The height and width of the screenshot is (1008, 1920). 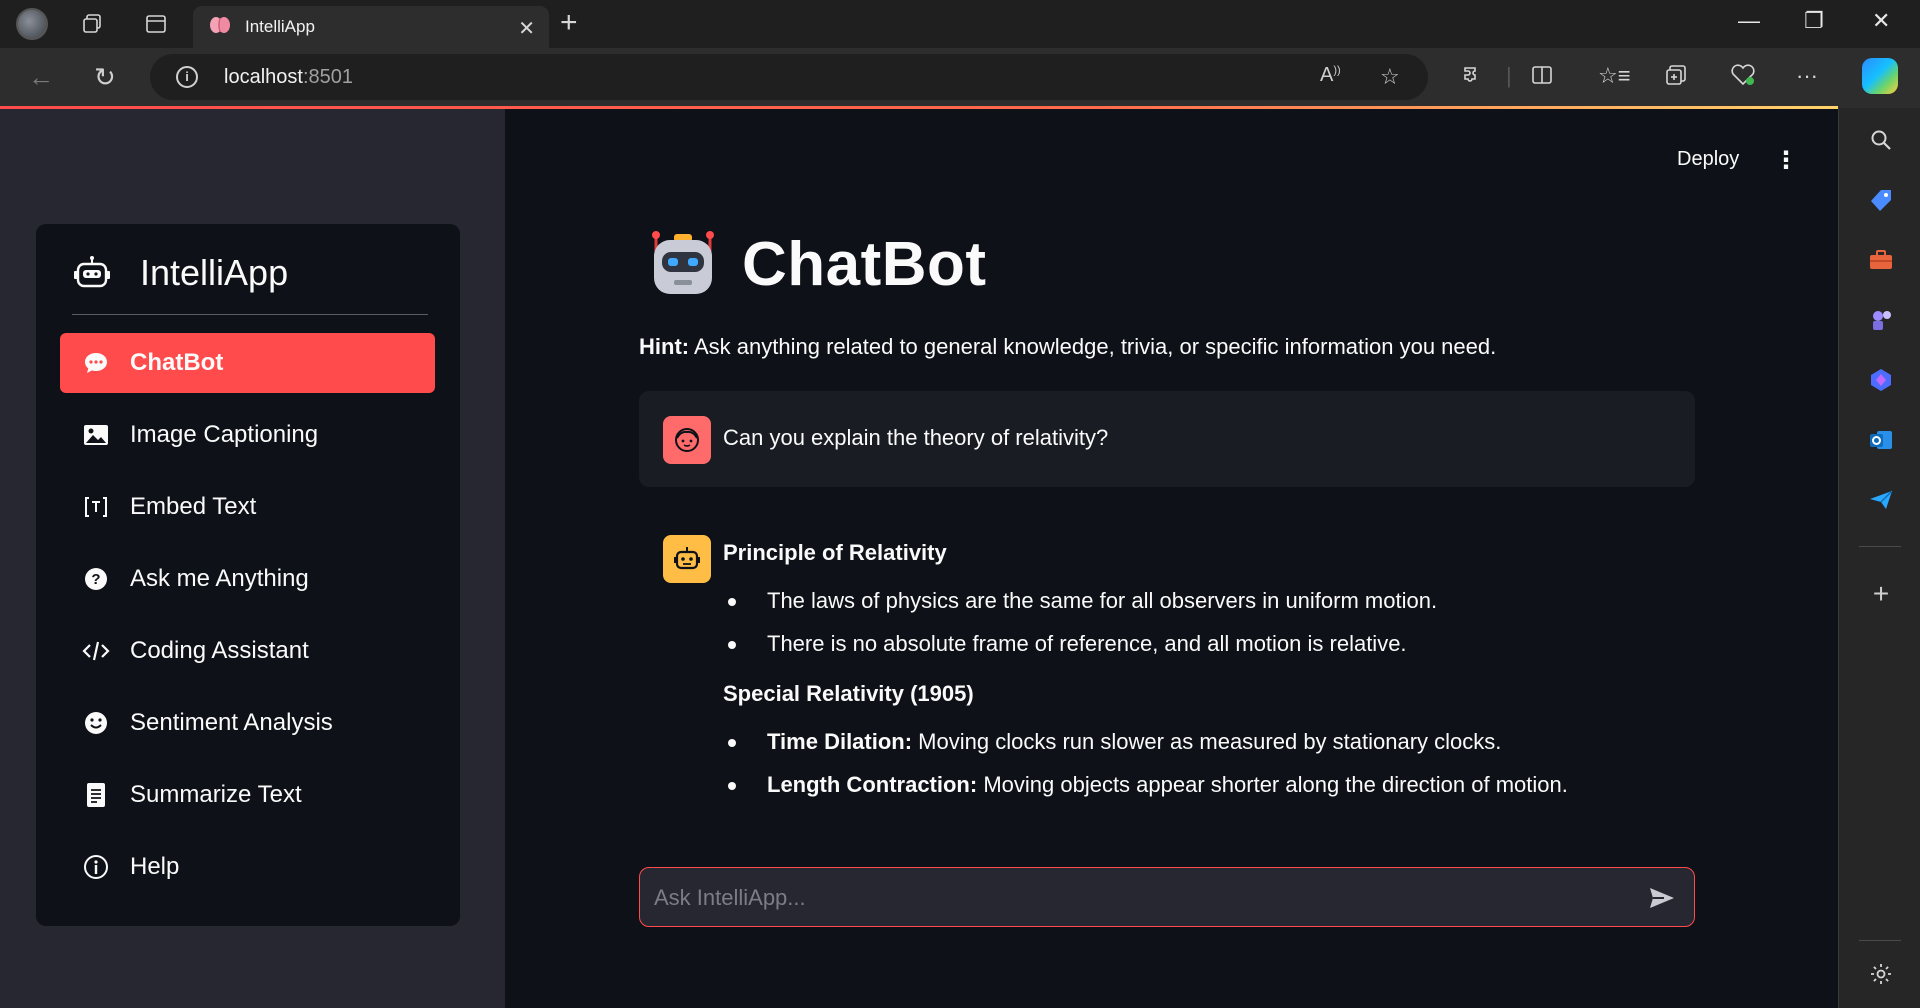 I want to click on close-tab-icon: ✕, so click(x=526, y=28).